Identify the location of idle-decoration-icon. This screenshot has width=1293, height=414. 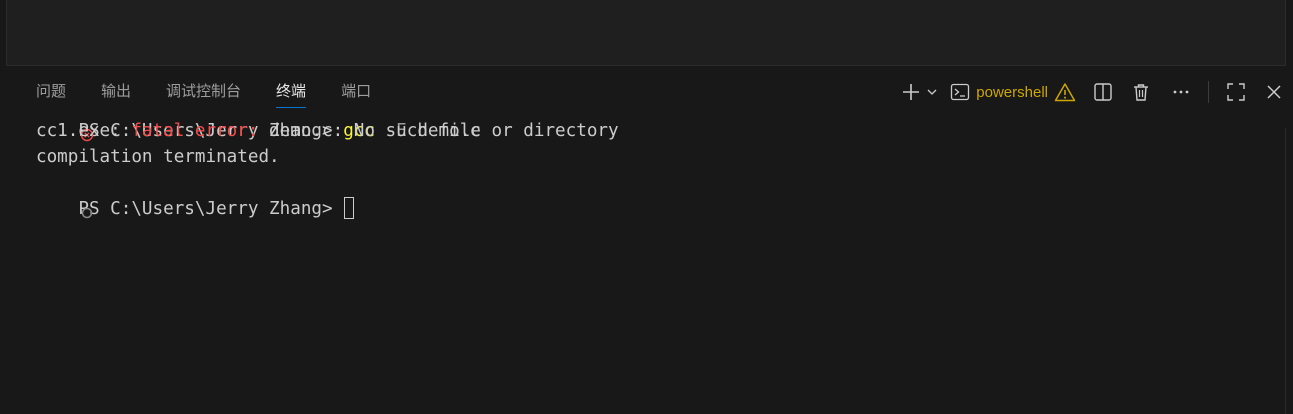
(54, 197).